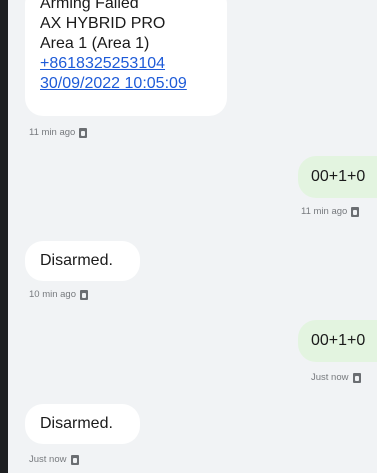 The width and height of the screenshot is (377, 473). Describe the element at coordinates (89, 6) in the screenshot. I see `message-line: Arming Failed` at that location.